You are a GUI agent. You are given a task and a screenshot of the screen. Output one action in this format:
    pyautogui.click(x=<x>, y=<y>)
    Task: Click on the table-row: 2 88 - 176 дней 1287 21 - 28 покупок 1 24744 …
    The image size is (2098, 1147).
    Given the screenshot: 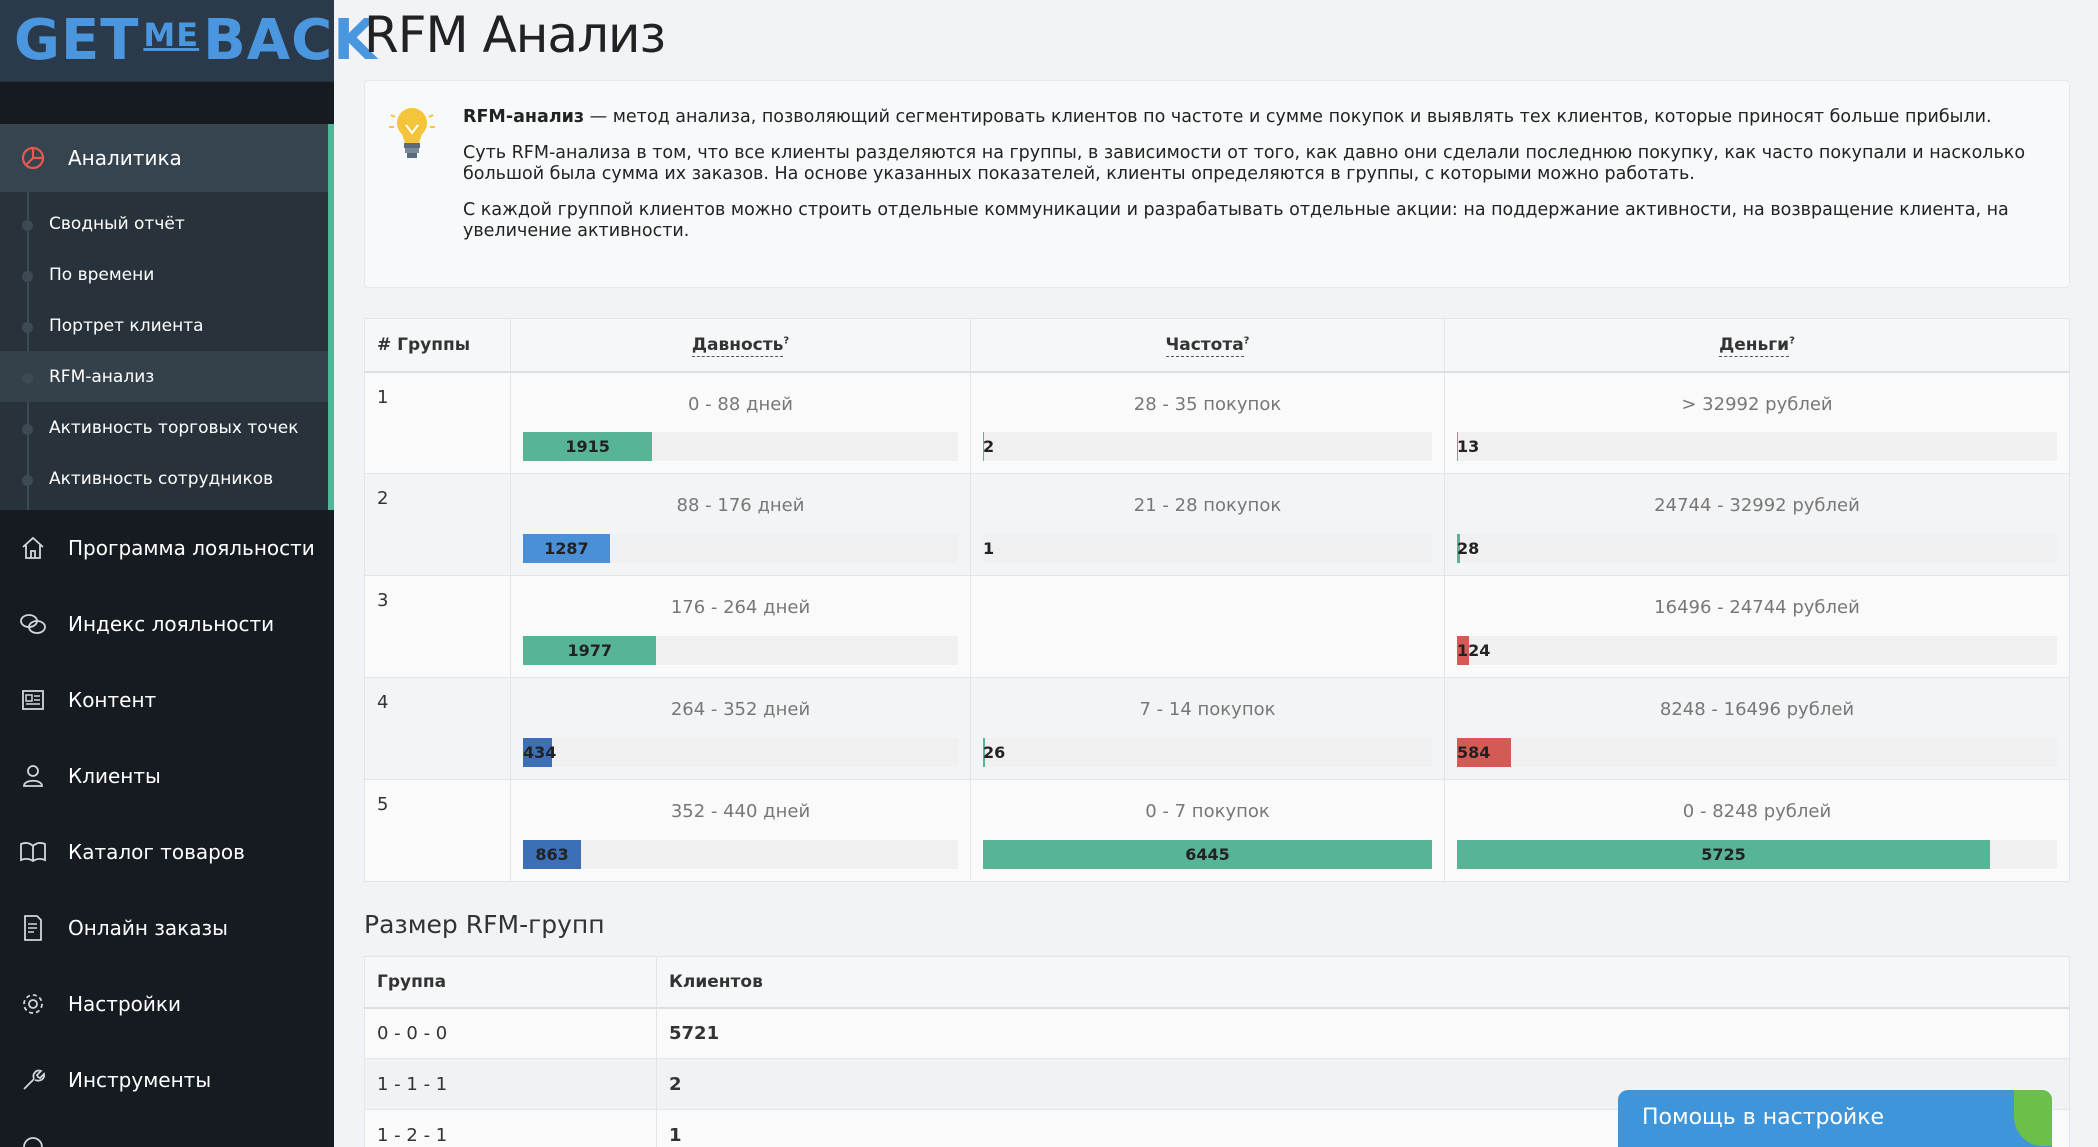 What is the action you would take?
    pyautogui.click(x=1217, y=524)
    